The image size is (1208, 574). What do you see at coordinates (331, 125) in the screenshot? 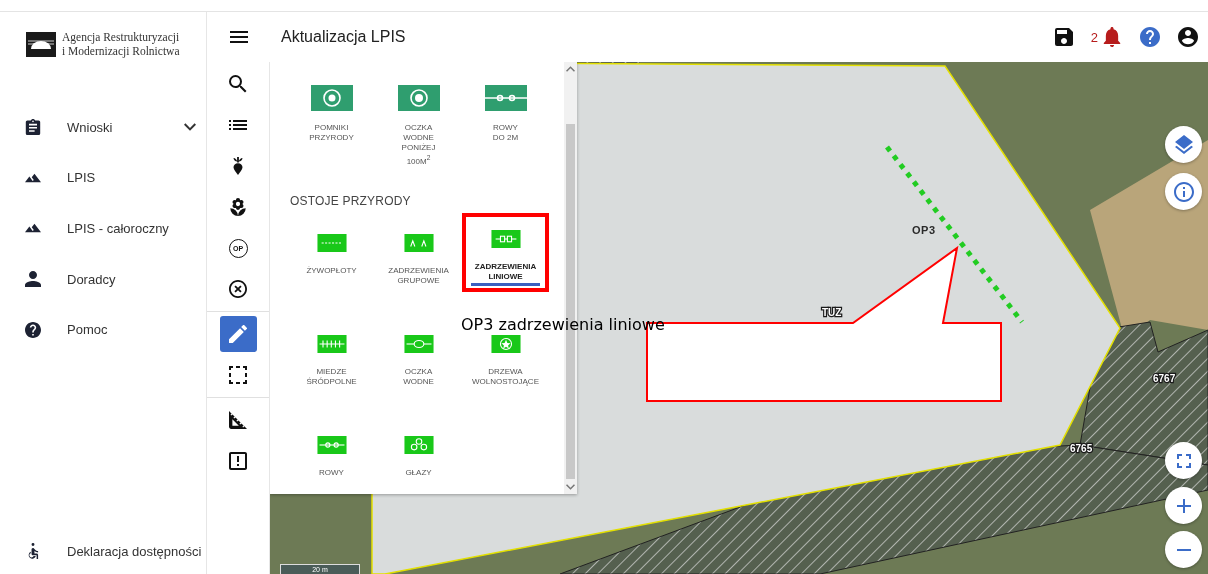
I see `layer-option: POMNIKI PRZYRODY` at bounding box center [331, 125].